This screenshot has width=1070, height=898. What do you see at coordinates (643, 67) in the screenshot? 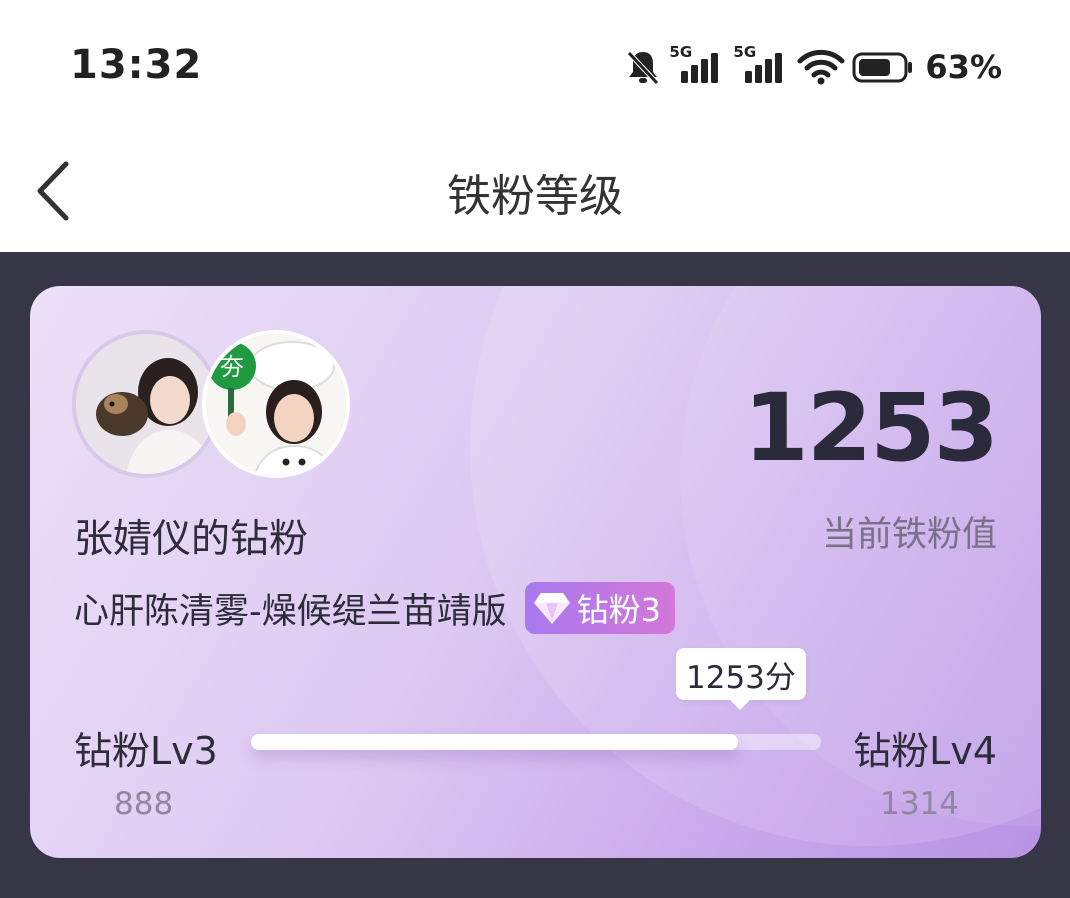
I see `bell-muted-icon` at bounding box center [643, 67].